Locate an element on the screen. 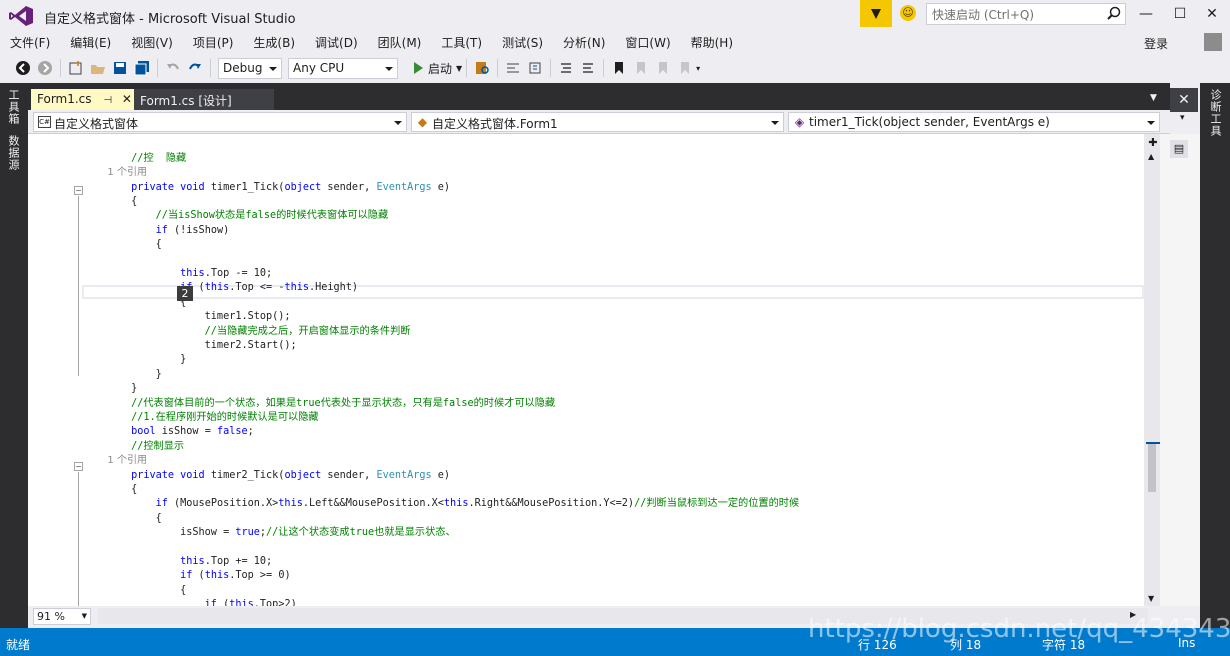 The image size is (1230, 656). next-bookmark-icon is located at coordinates (663, 68).